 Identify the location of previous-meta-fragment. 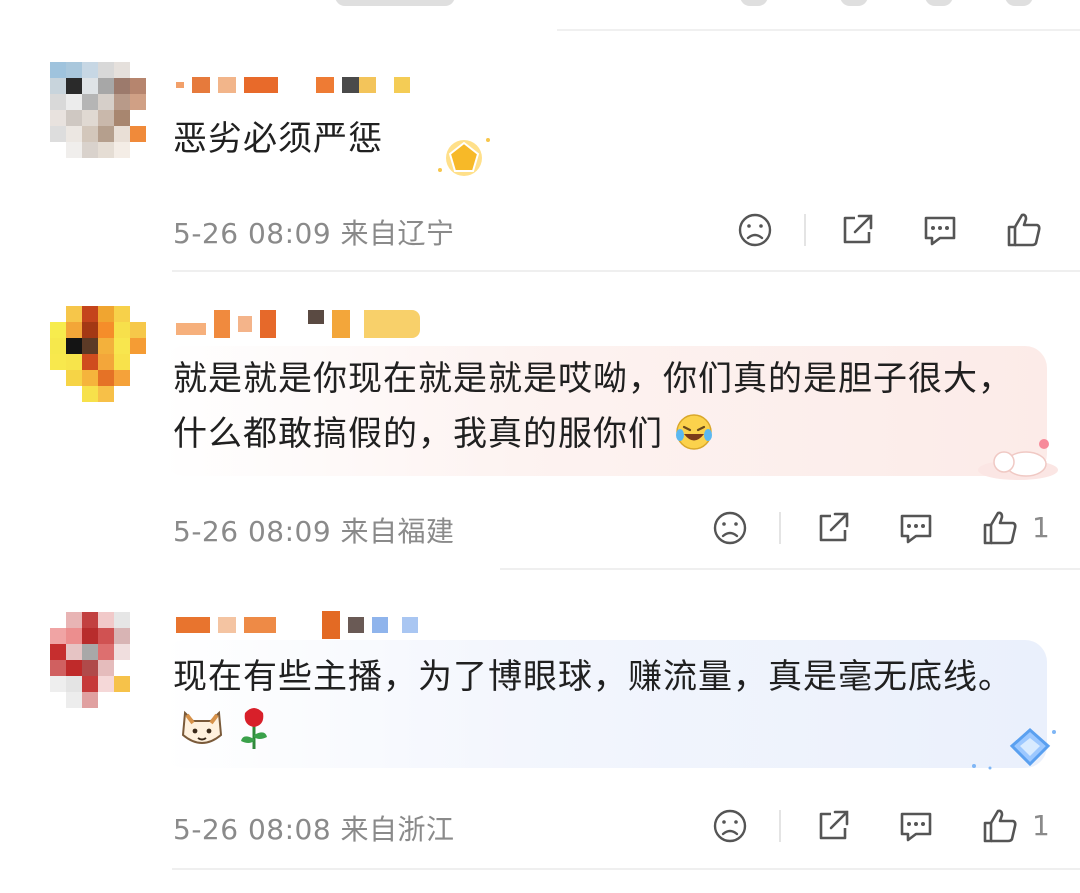
(395, 3).